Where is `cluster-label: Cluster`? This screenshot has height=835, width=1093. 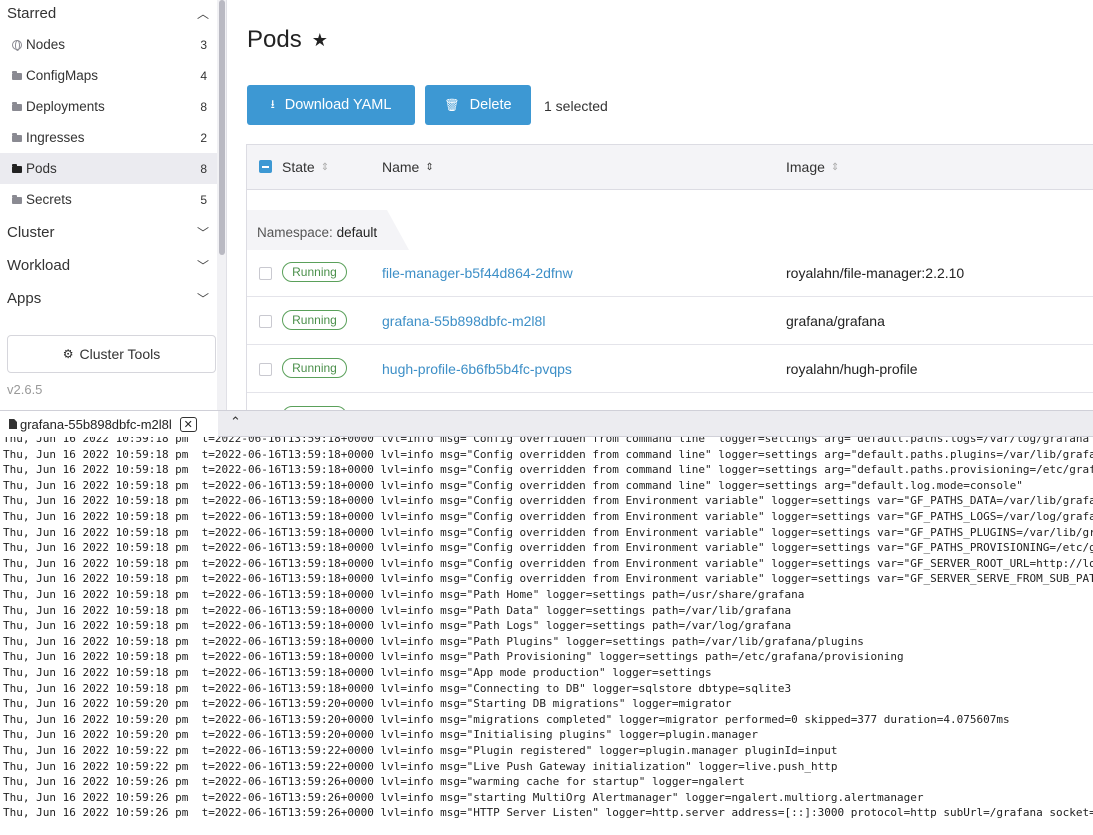
cluster-label: Cluster is located at coordinates (31, 232).